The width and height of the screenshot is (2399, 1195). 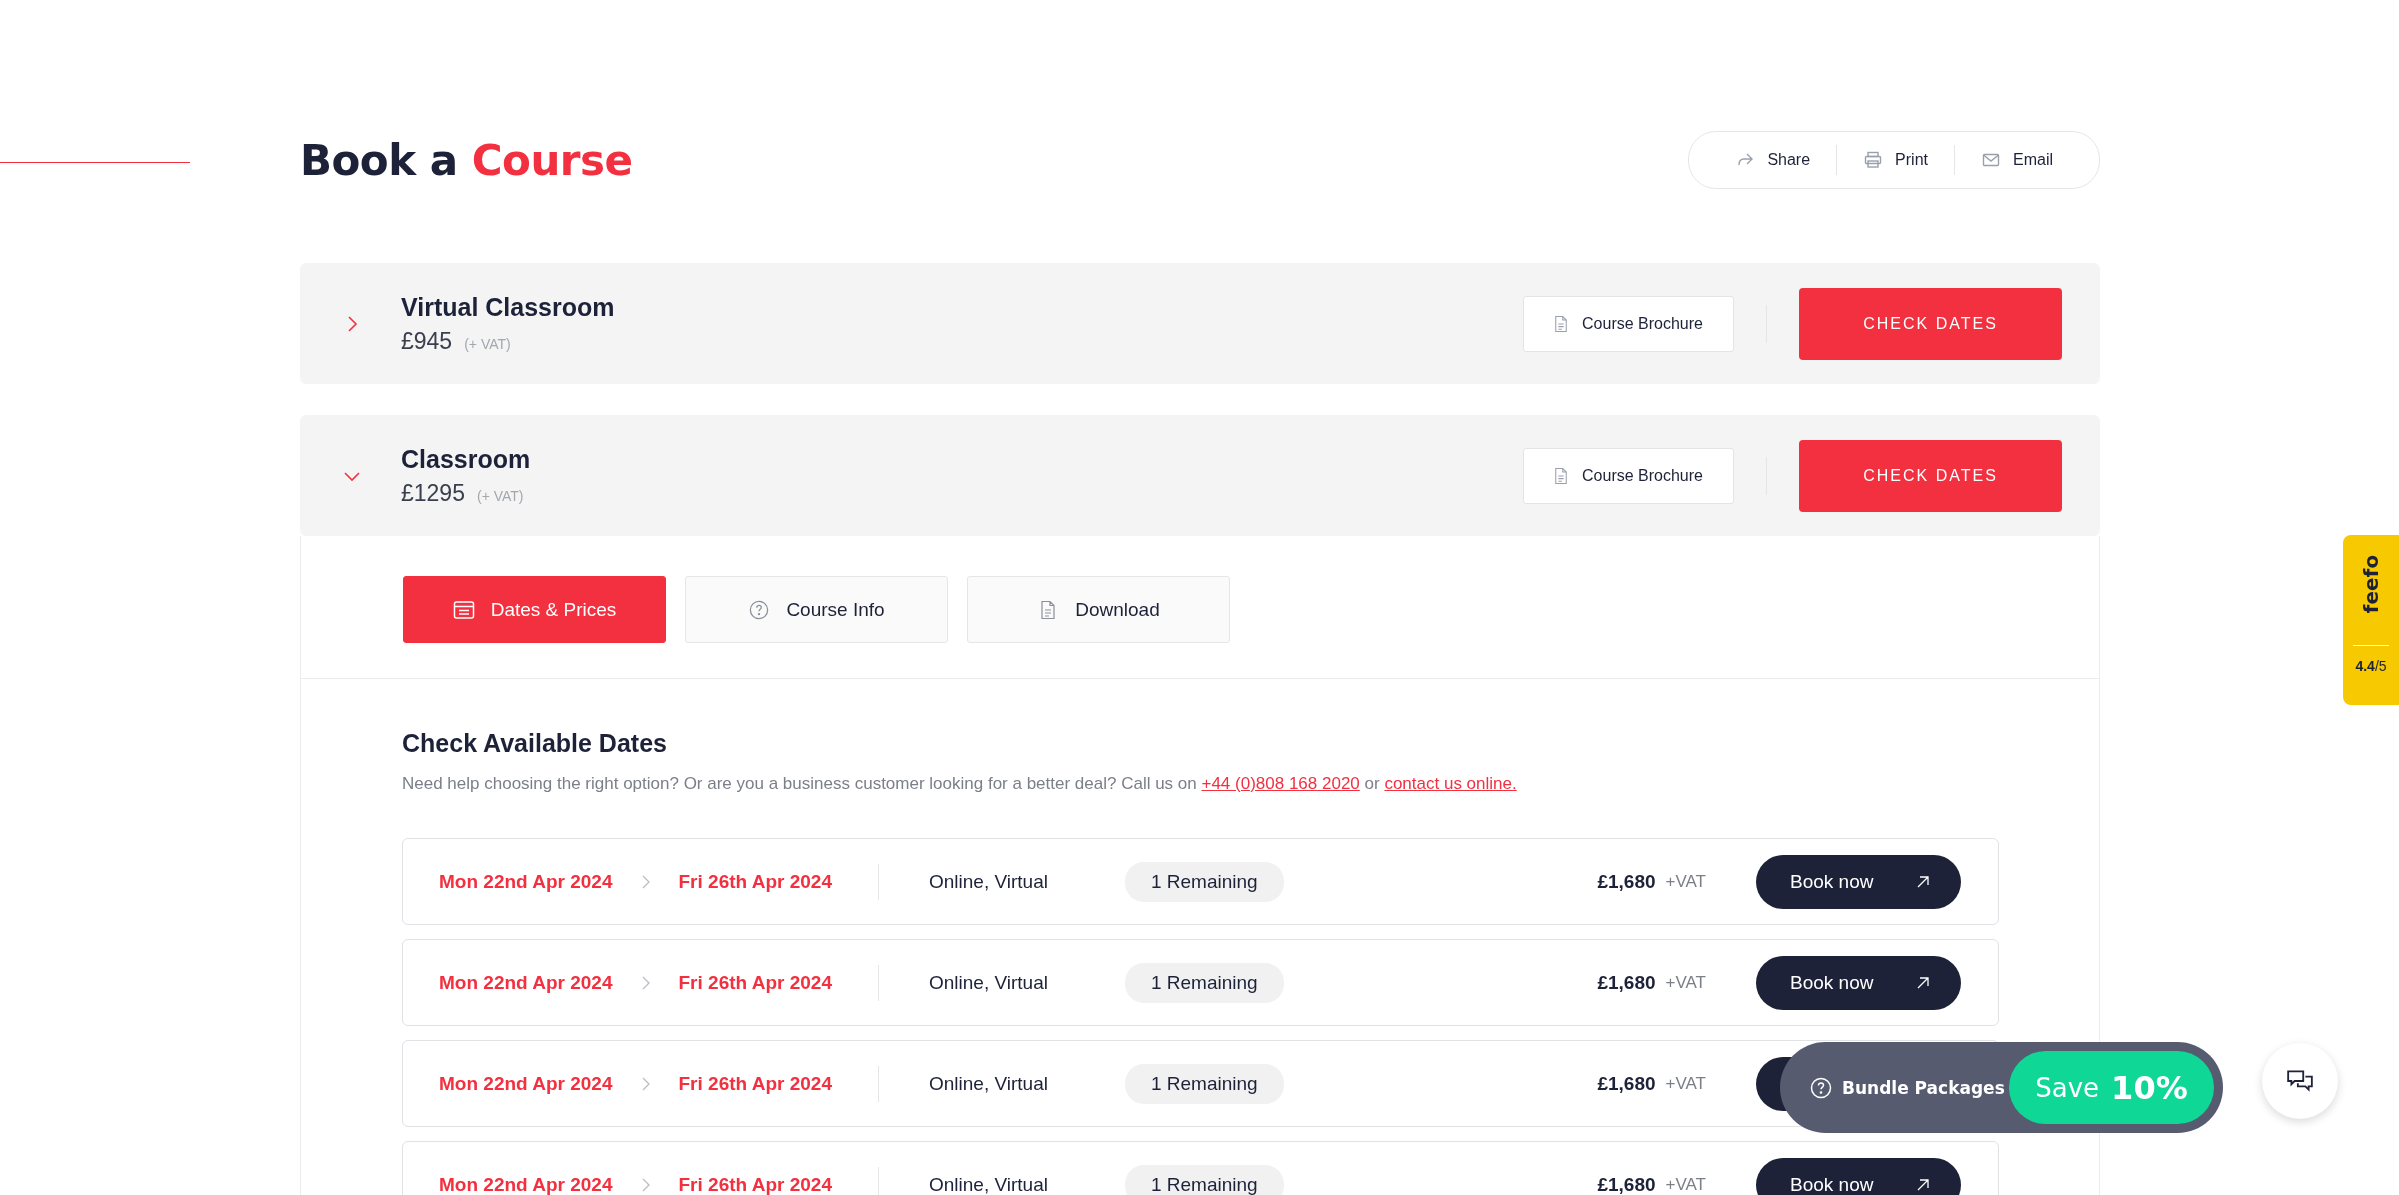 I want to click on course-row: Virtual Classroom £945 (+ VAT) Course Brochure CHECK DATES, so click(x=1200, y=323).